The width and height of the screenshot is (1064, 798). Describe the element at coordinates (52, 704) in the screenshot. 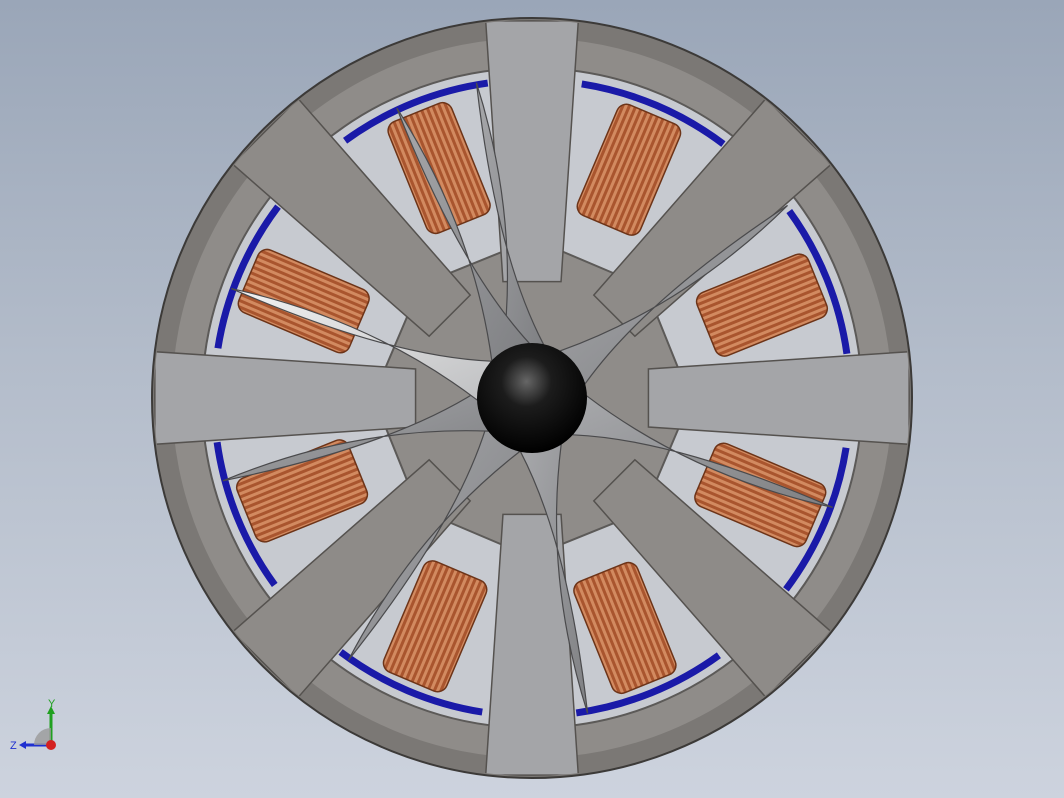

I see `y-axis-label: Y` at that location.